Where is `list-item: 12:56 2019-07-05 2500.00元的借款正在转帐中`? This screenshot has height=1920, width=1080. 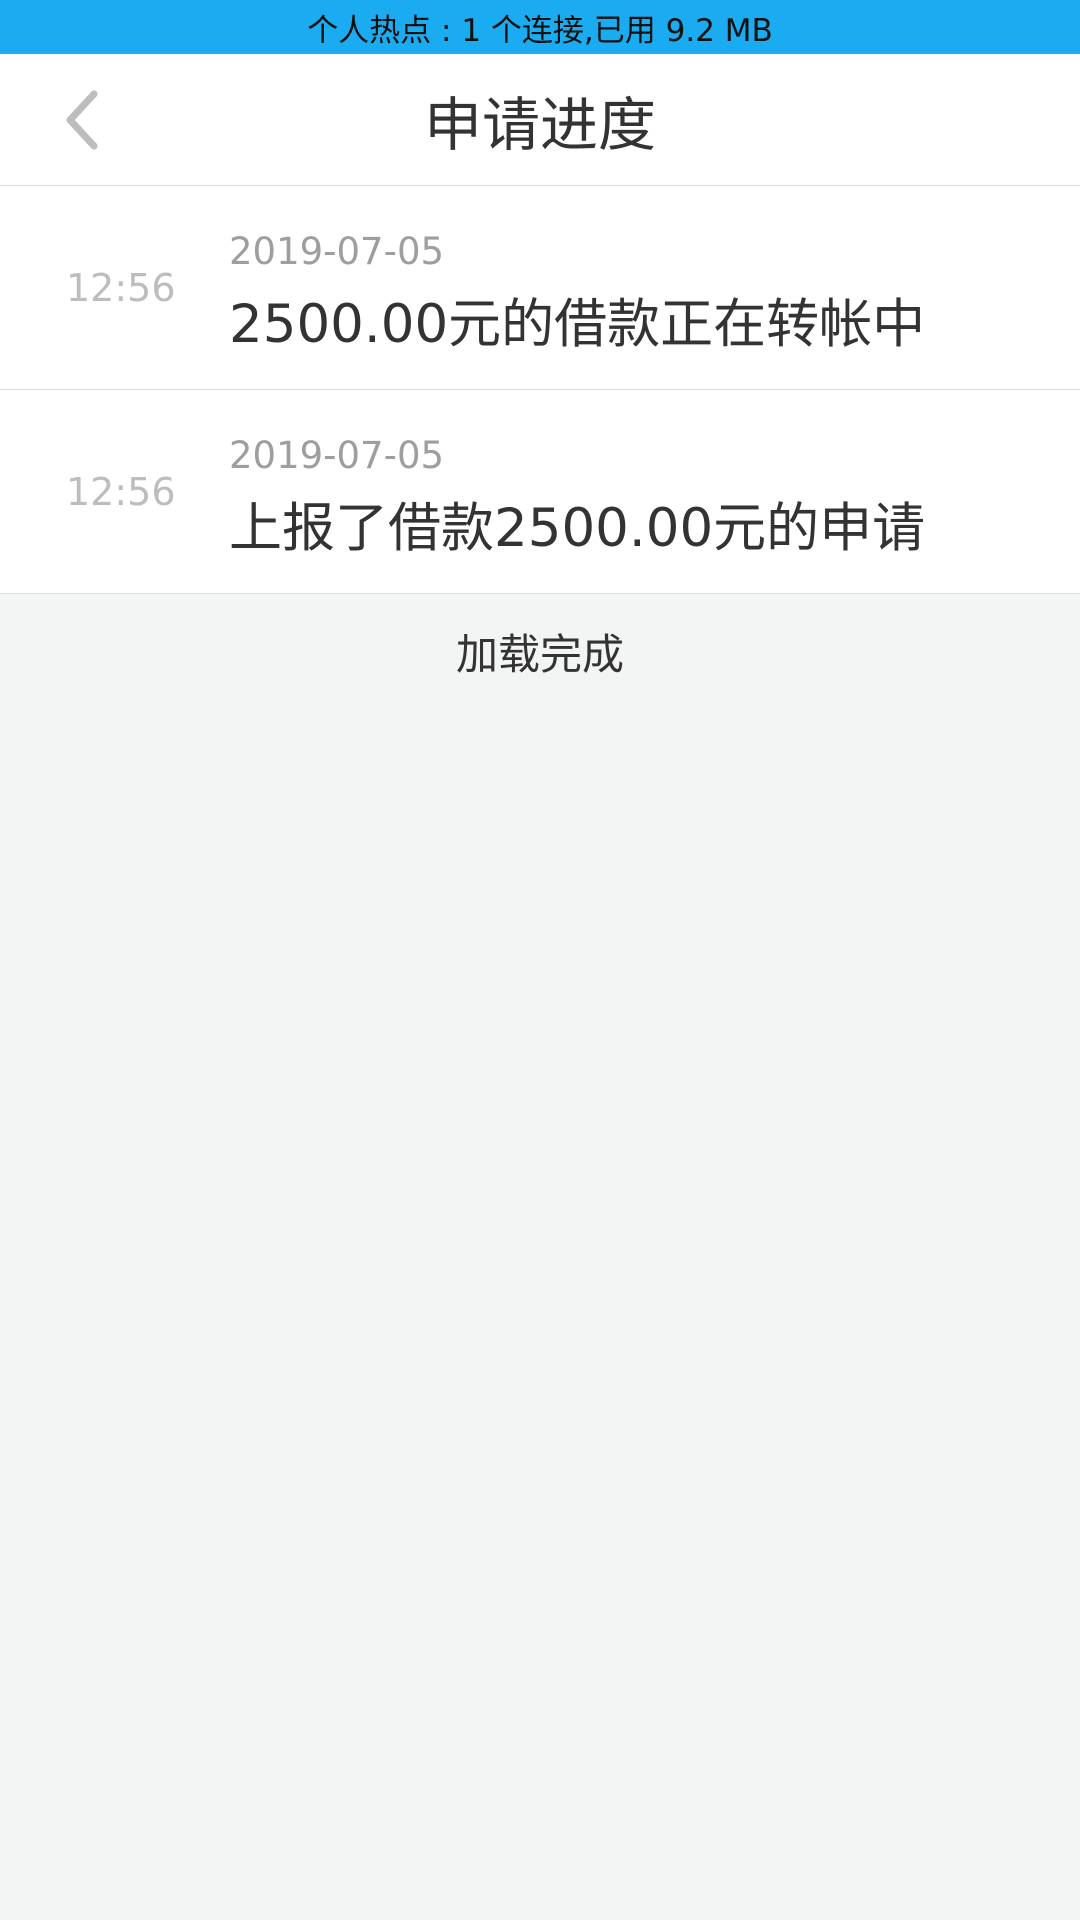 list-item: 12:56 2019-07-05 2500.00元的借款正在转帐中 is located at coordinates (540, 288).